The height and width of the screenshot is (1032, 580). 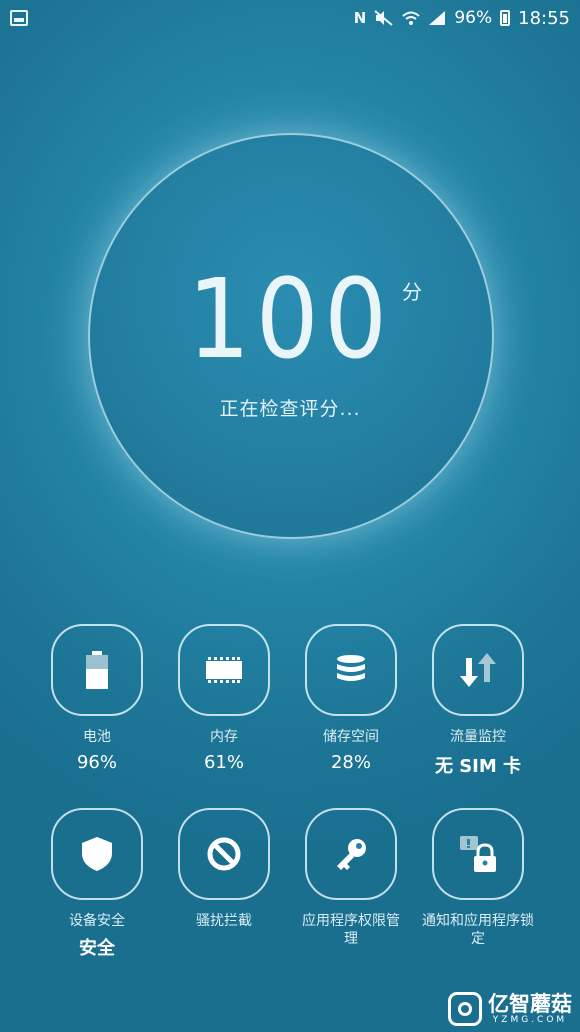 What do you see at coordinates (473, 18) in the screenshot?
I see `battery-percent: 96%` at bounding box center [473, 18].